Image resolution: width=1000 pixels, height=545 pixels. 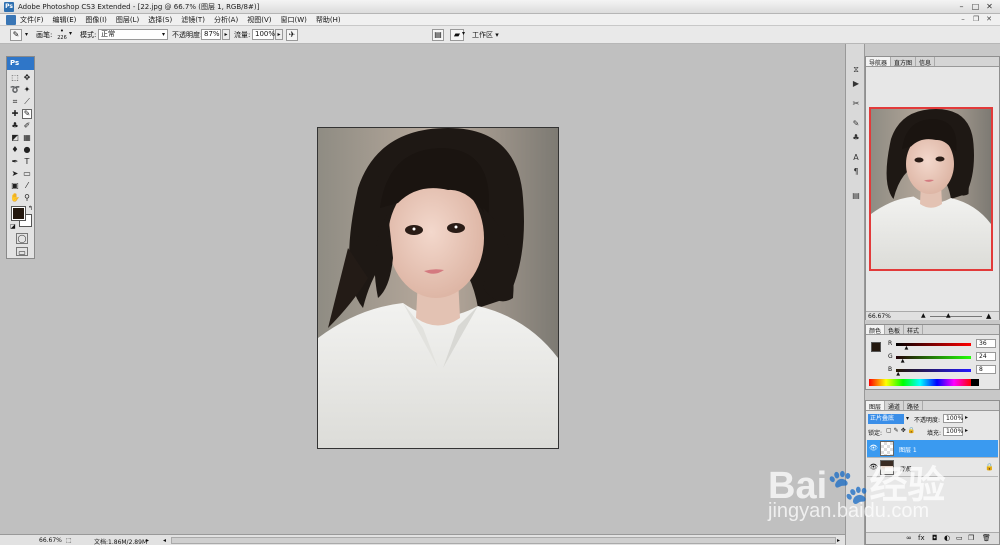 I want to click on clone-source-panel-icon: ♣, so click(x=856, y=138).